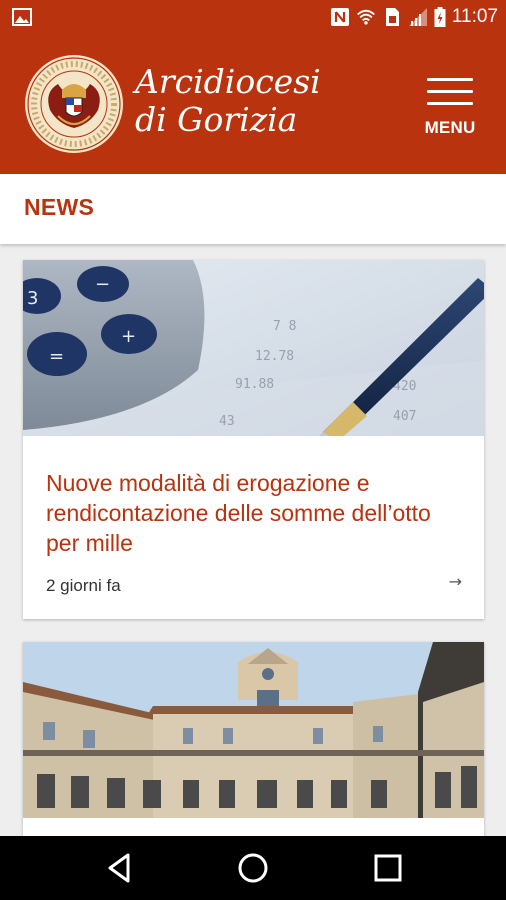  I want to click on battery-icon, so click(440, 17).